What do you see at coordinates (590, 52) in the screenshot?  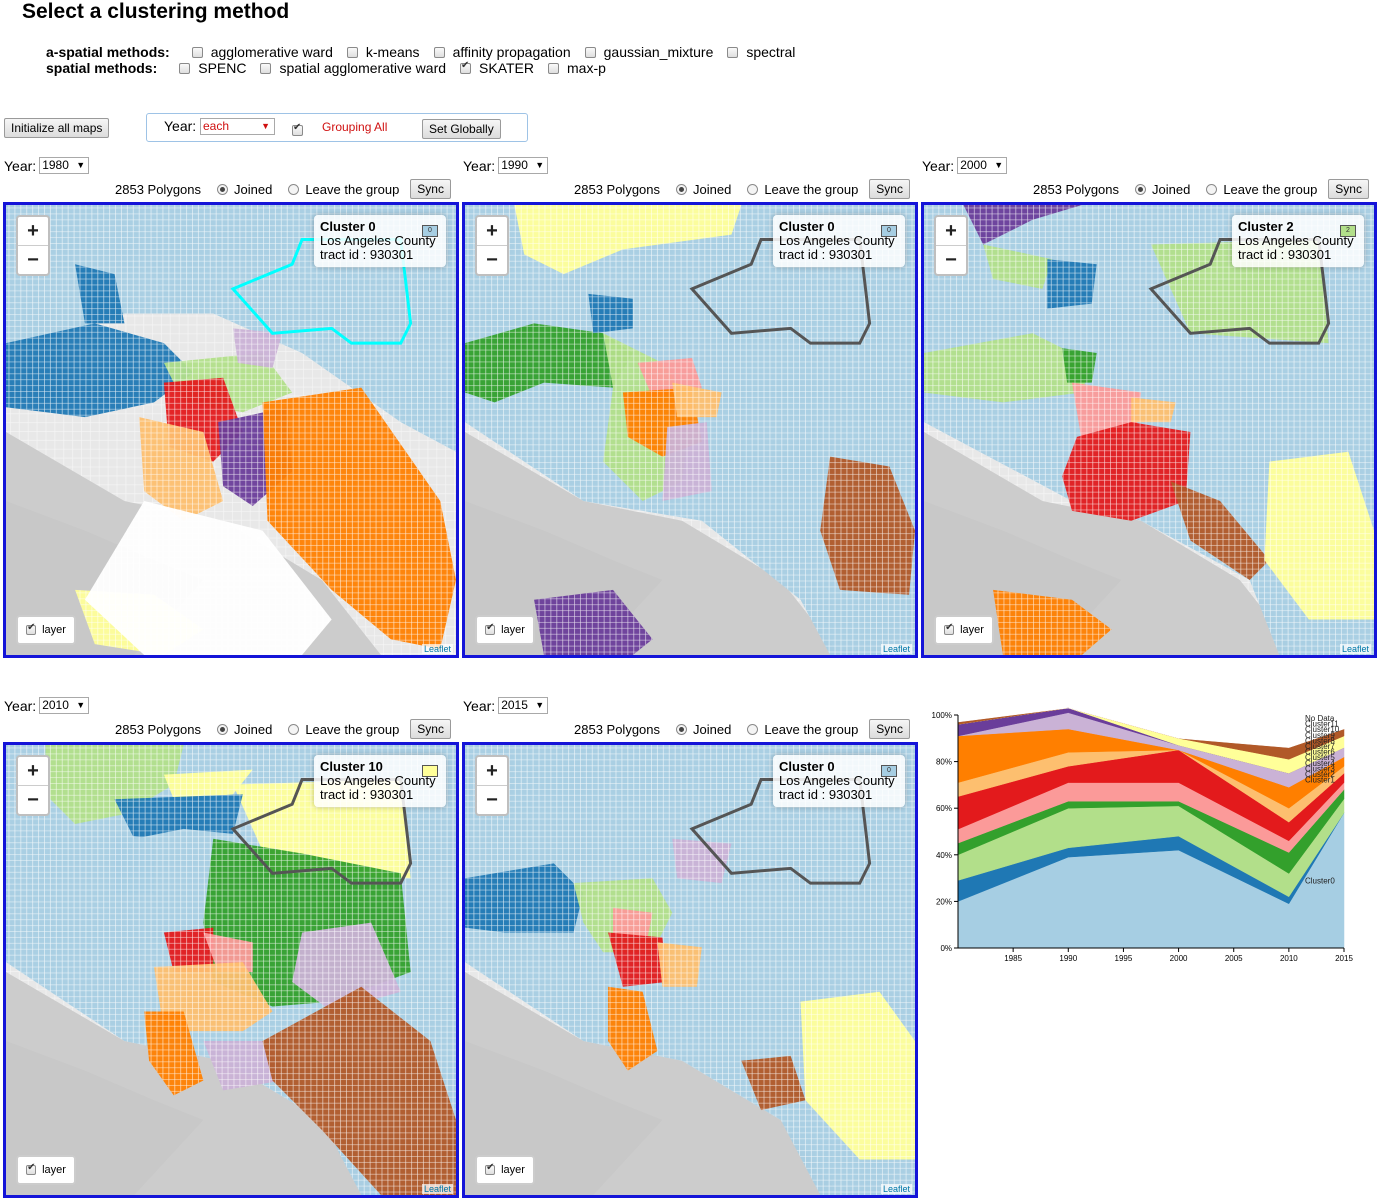 I see `gaussian-mixture-checkbox` at bounding box center [590, 52].